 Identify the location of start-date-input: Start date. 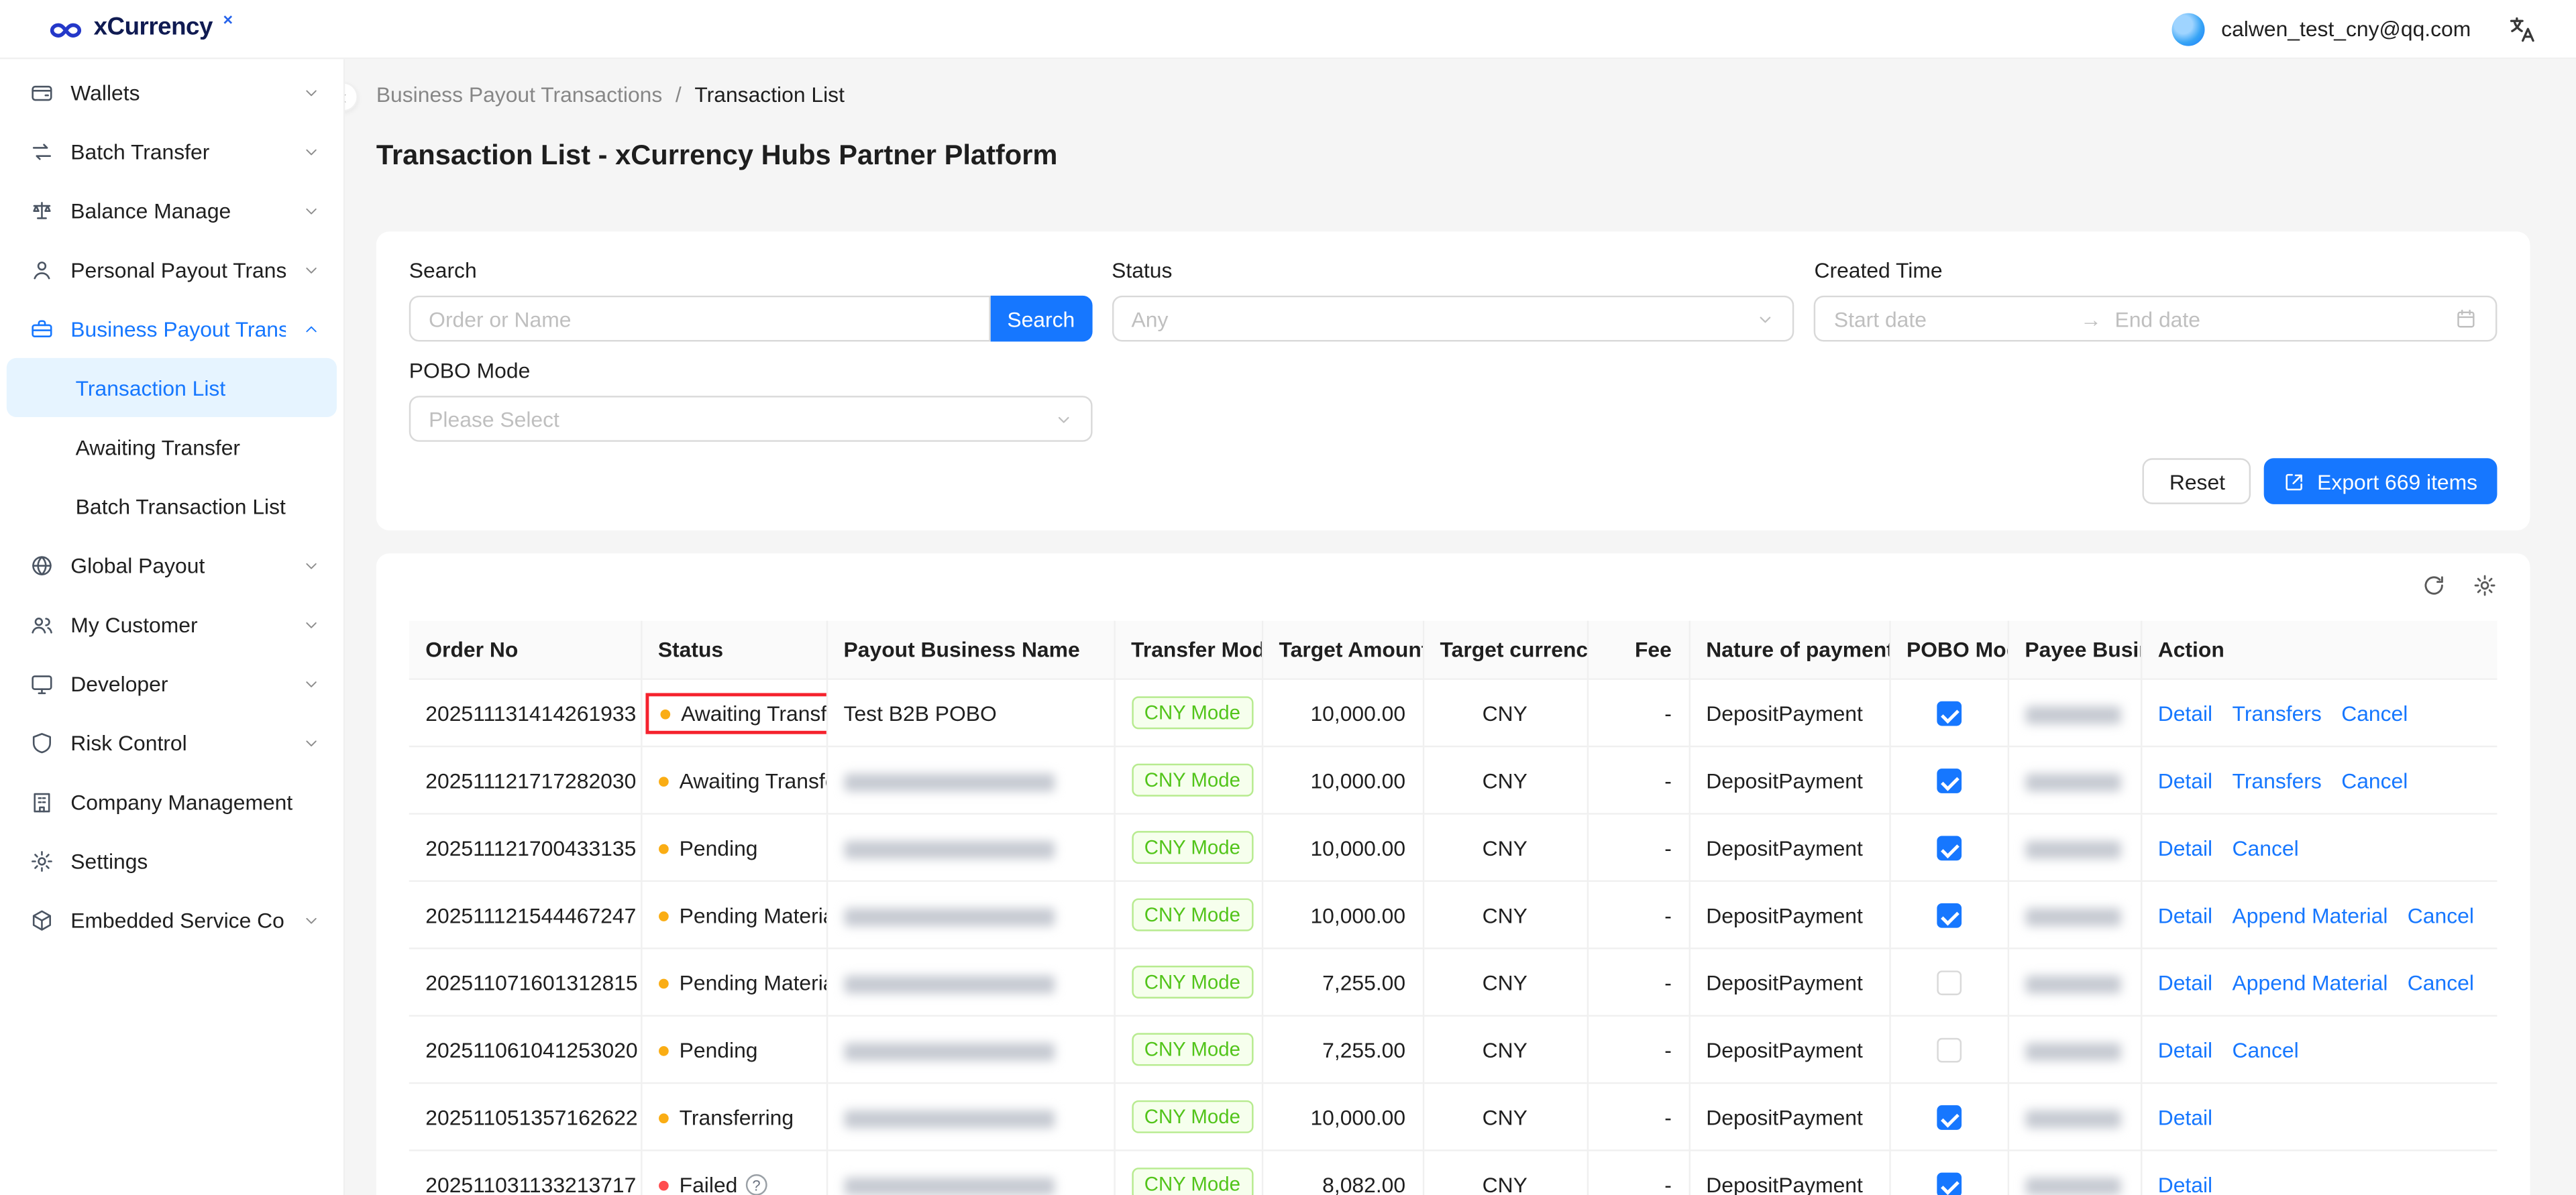
(1951, 318).